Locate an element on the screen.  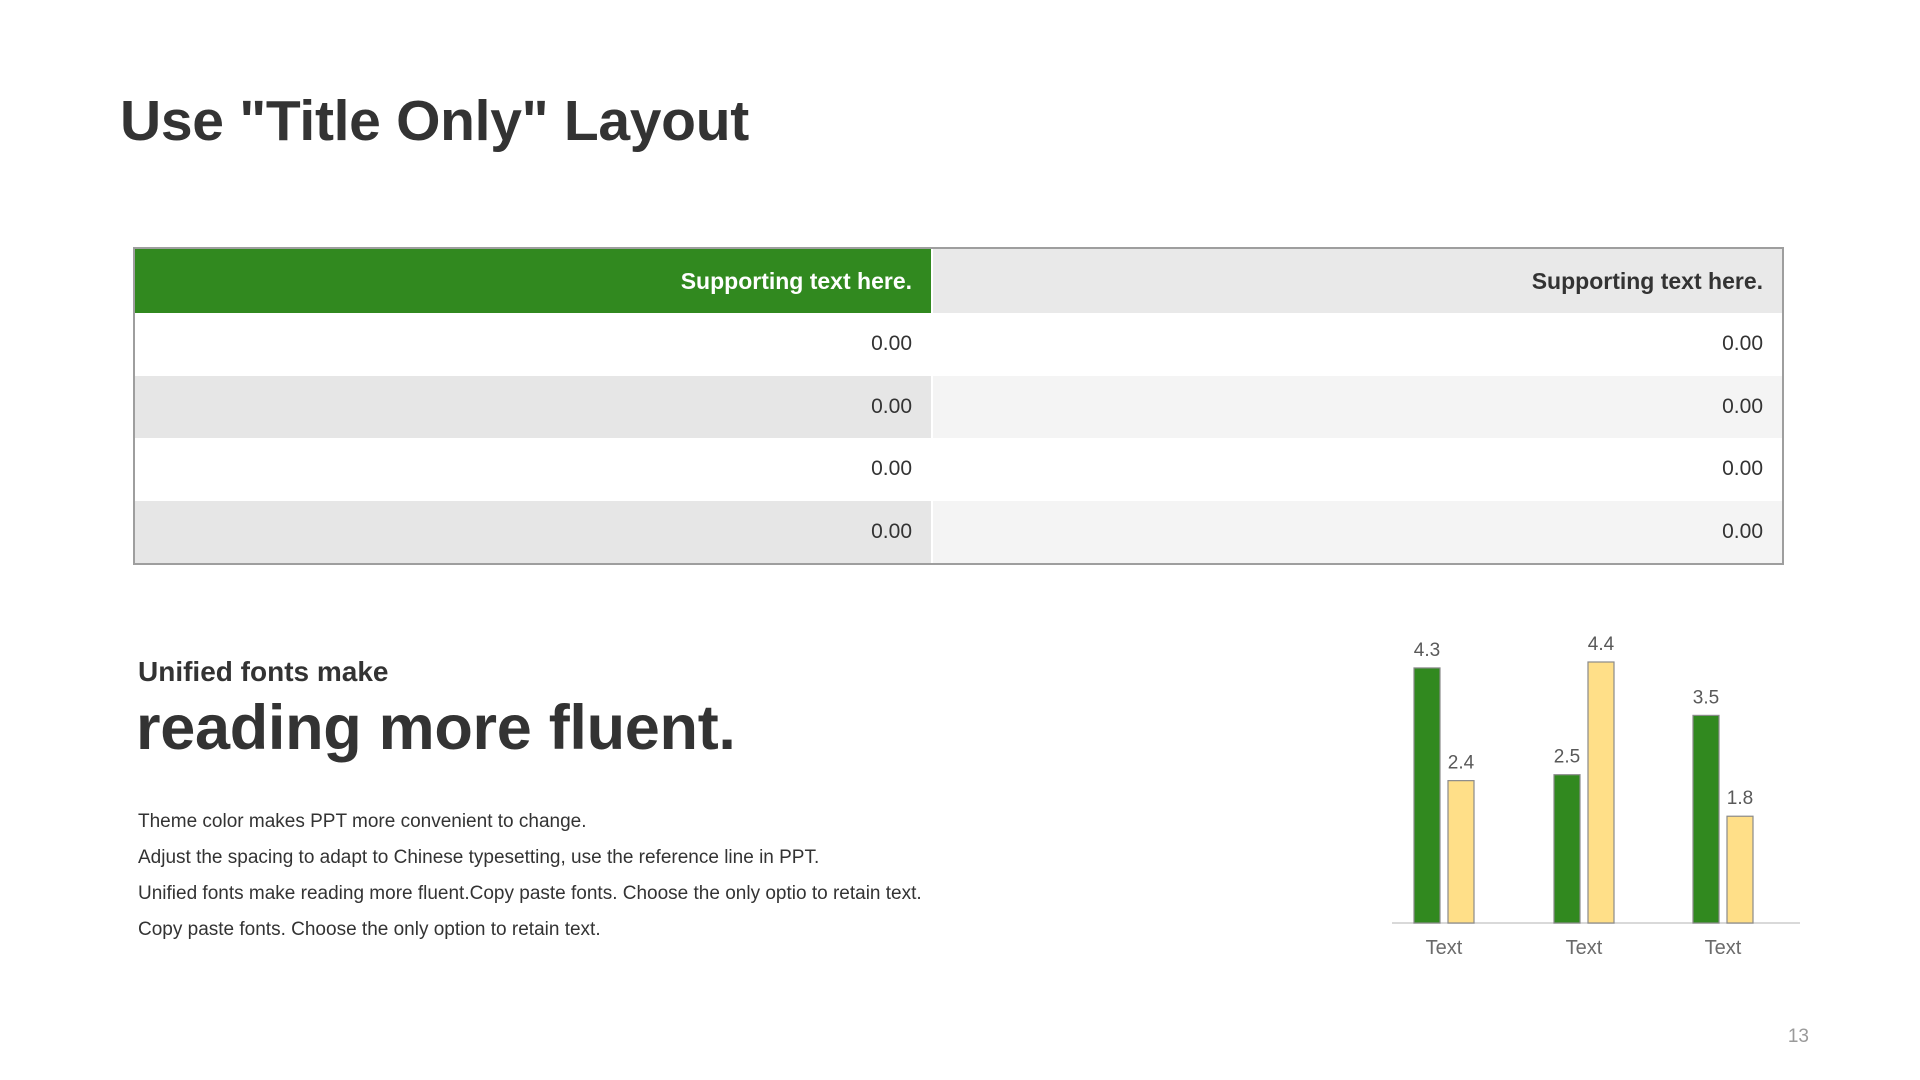
table-header-1: Supporting text here. is located at coordinates (533, 281).